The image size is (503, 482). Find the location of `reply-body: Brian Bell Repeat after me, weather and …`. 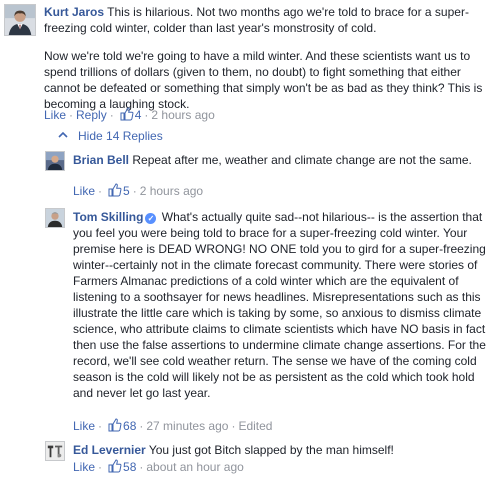

reply-body: Brian Bell Repeat after me, weather and … is located at coordinates (273, 160).